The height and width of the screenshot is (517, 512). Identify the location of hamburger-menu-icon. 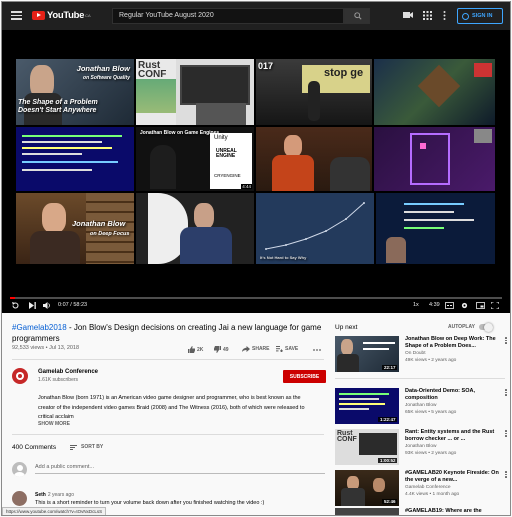
(16, 15).